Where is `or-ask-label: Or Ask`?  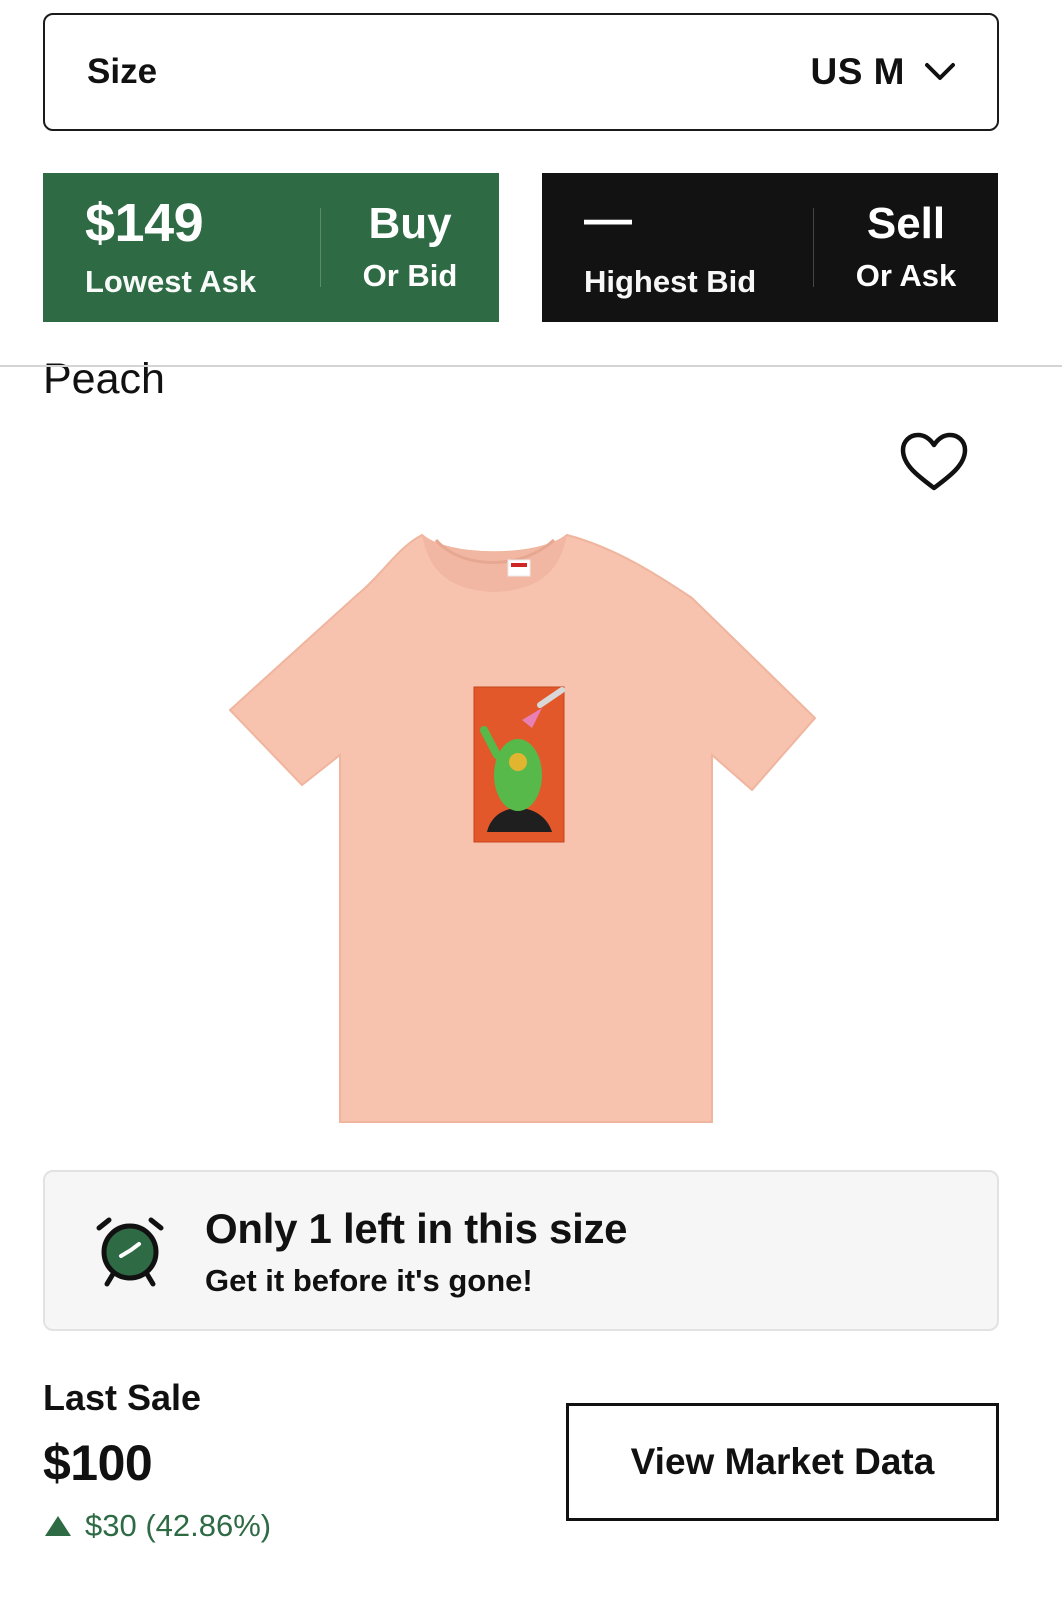 or-ask-label: Or Ask is located at coordinates (906, 275).